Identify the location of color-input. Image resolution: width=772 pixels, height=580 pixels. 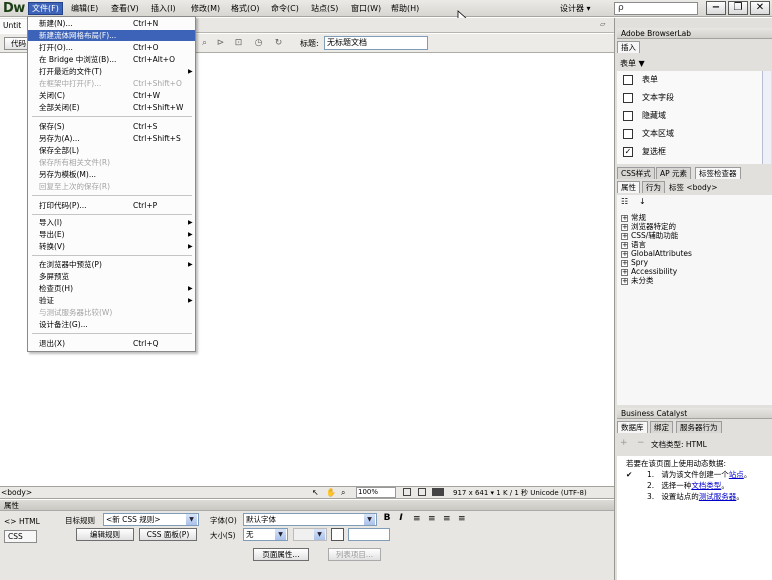
(369, 534).